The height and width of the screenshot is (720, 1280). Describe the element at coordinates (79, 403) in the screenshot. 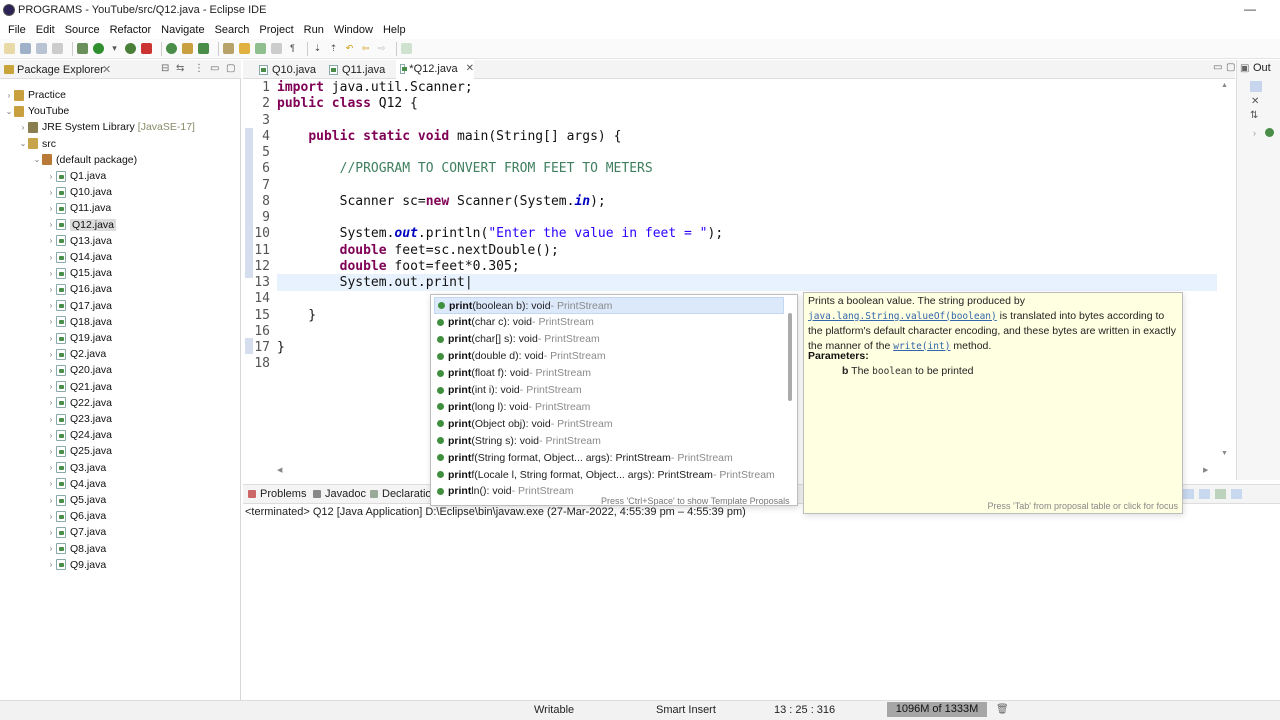

I see `tree-item: › Q22.java` at that location.